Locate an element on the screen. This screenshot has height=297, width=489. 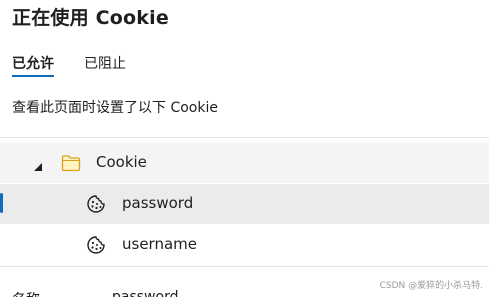
tab-allowed: 已允许 is located at coordinates (33, 65).